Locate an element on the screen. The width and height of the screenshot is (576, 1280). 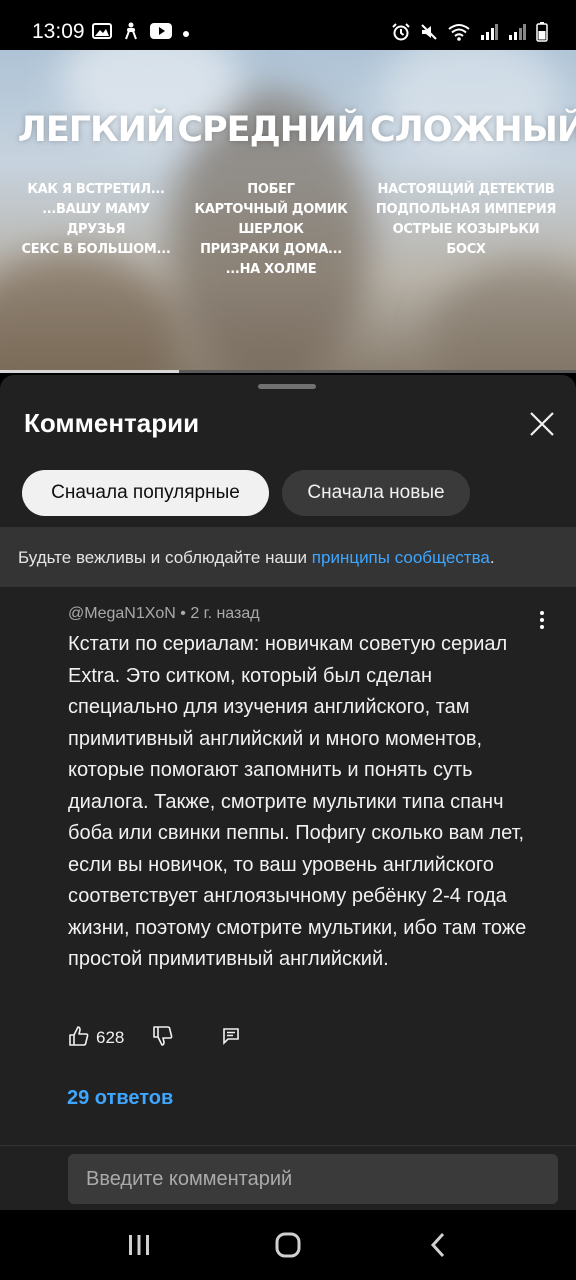
show-title: НАСТОЯЩИЙ ДЕТЕКТИВ is located at coordinates (466, 189).